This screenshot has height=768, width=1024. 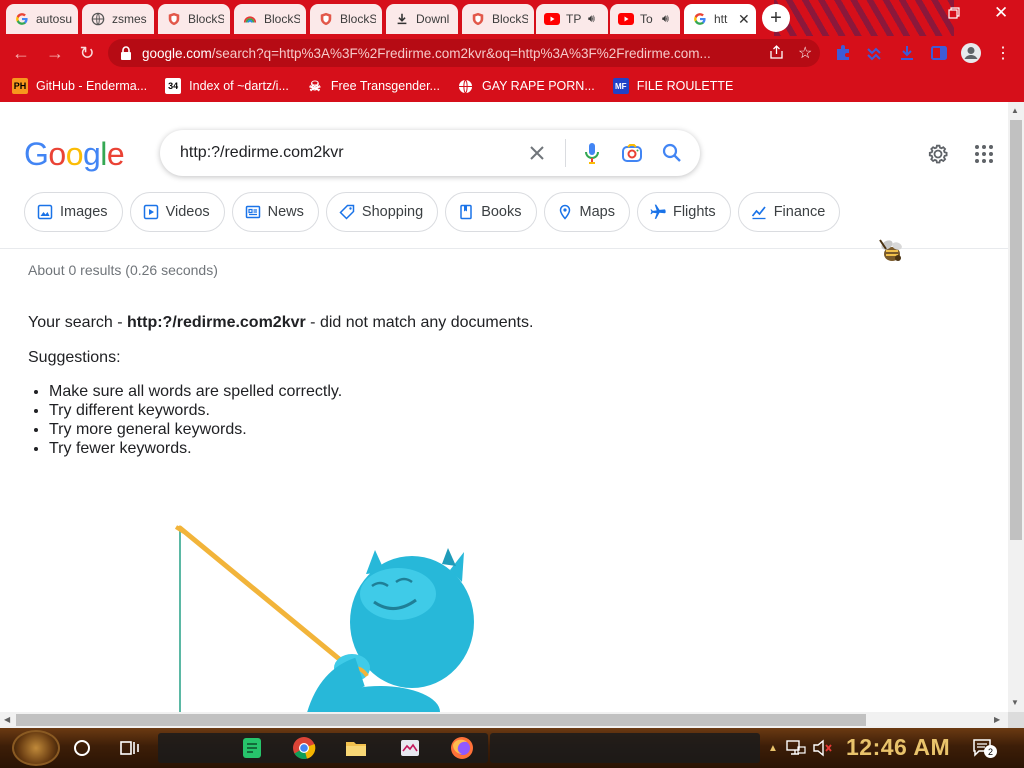 What do you see at coordinates (74, 154) in the screenshot?
I see `google-logo: Google` at bounding box center [74, 154].